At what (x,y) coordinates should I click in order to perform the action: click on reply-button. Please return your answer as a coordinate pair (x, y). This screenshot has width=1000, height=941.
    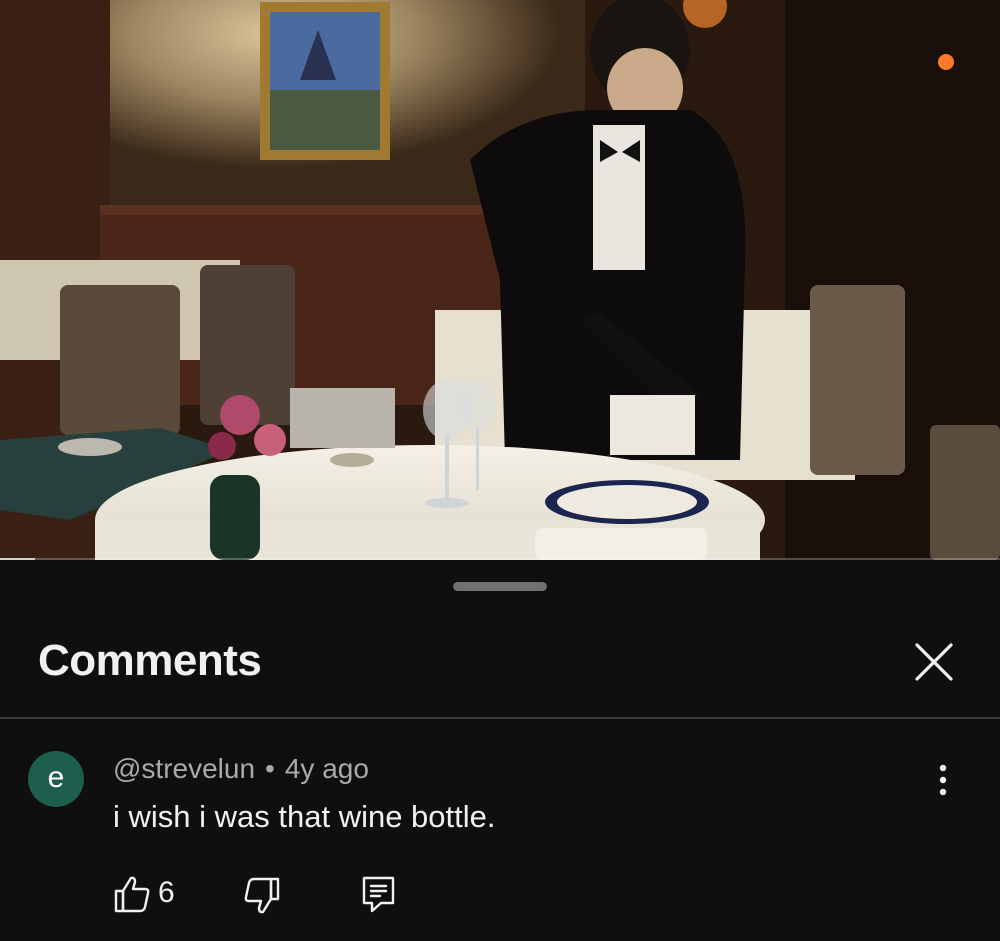
    Looking at the image, I should click on (379, 894).